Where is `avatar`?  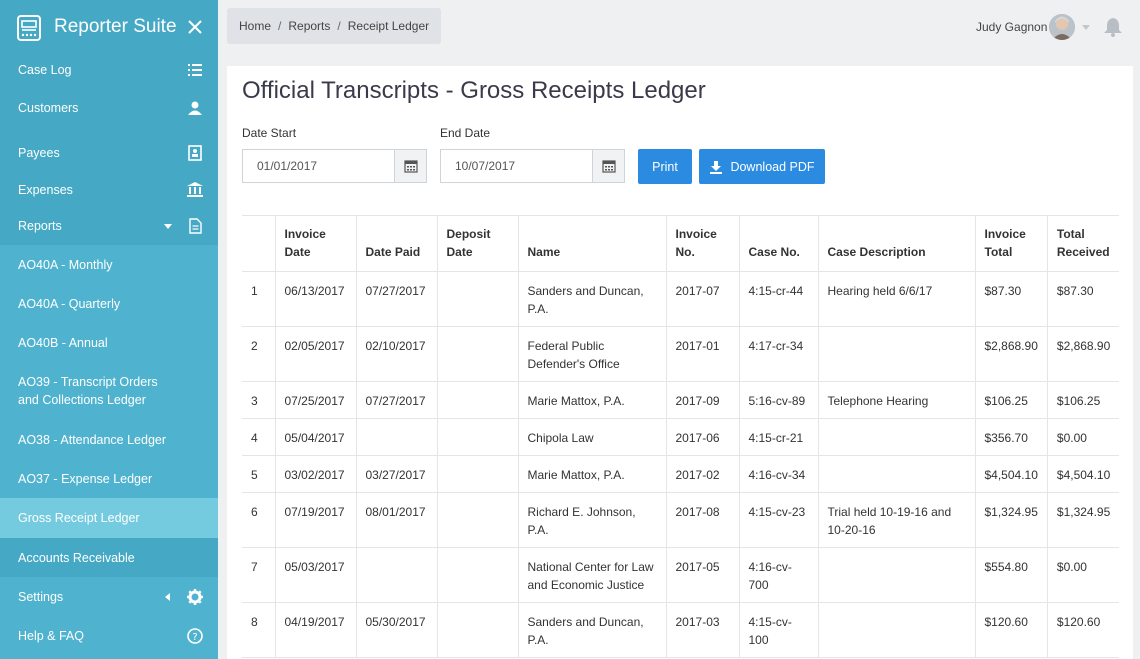
avatar is located at coordinates (1062, 27).